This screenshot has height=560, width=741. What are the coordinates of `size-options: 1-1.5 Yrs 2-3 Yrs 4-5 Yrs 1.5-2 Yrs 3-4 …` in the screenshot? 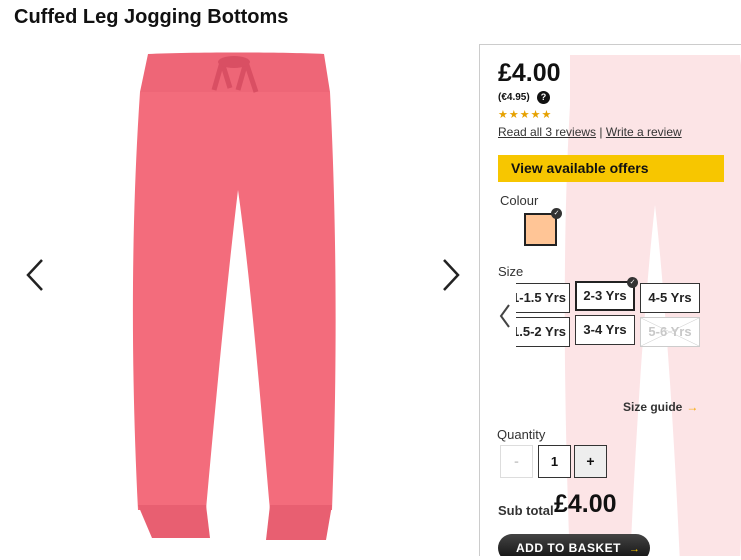 It's located at (628, 316).